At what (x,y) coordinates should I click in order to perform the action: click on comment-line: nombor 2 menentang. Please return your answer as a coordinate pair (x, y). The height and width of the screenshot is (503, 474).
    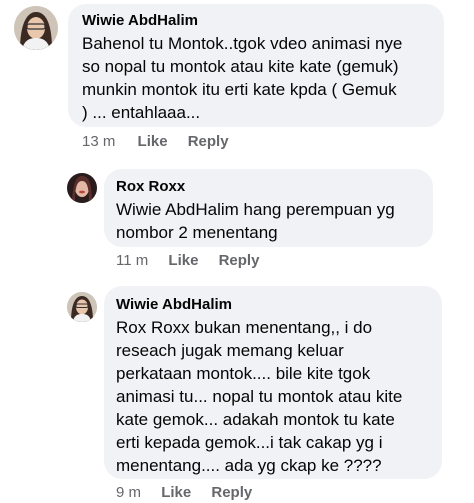
    Looking at the image, I should click on (197, 232).